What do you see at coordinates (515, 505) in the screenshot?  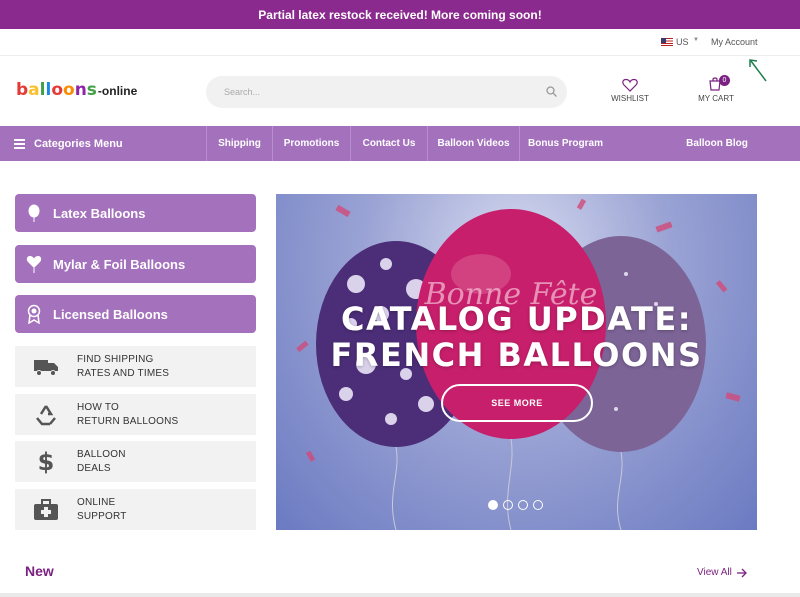 I see `slider-pagination` at bounding box center [515, 505].